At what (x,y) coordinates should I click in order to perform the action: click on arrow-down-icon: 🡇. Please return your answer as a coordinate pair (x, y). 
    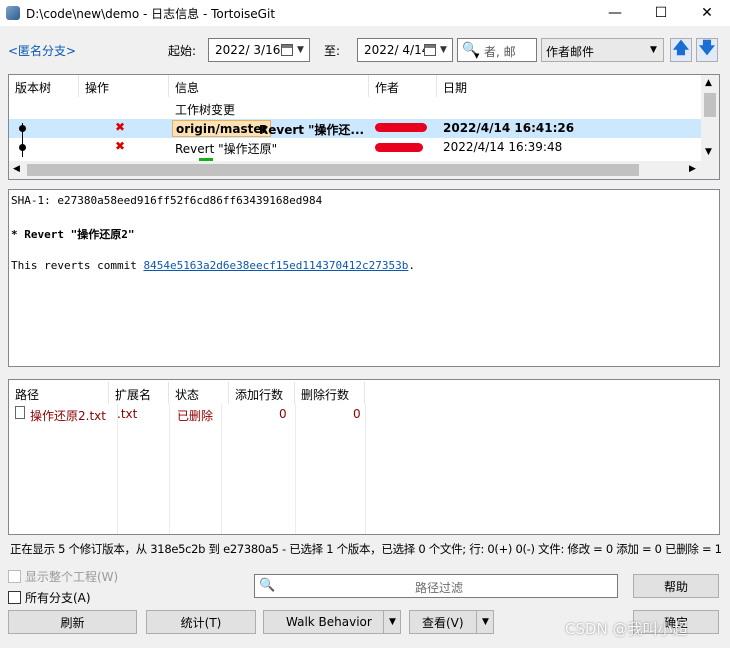
    Looking at the image, I should click on (707, 47).